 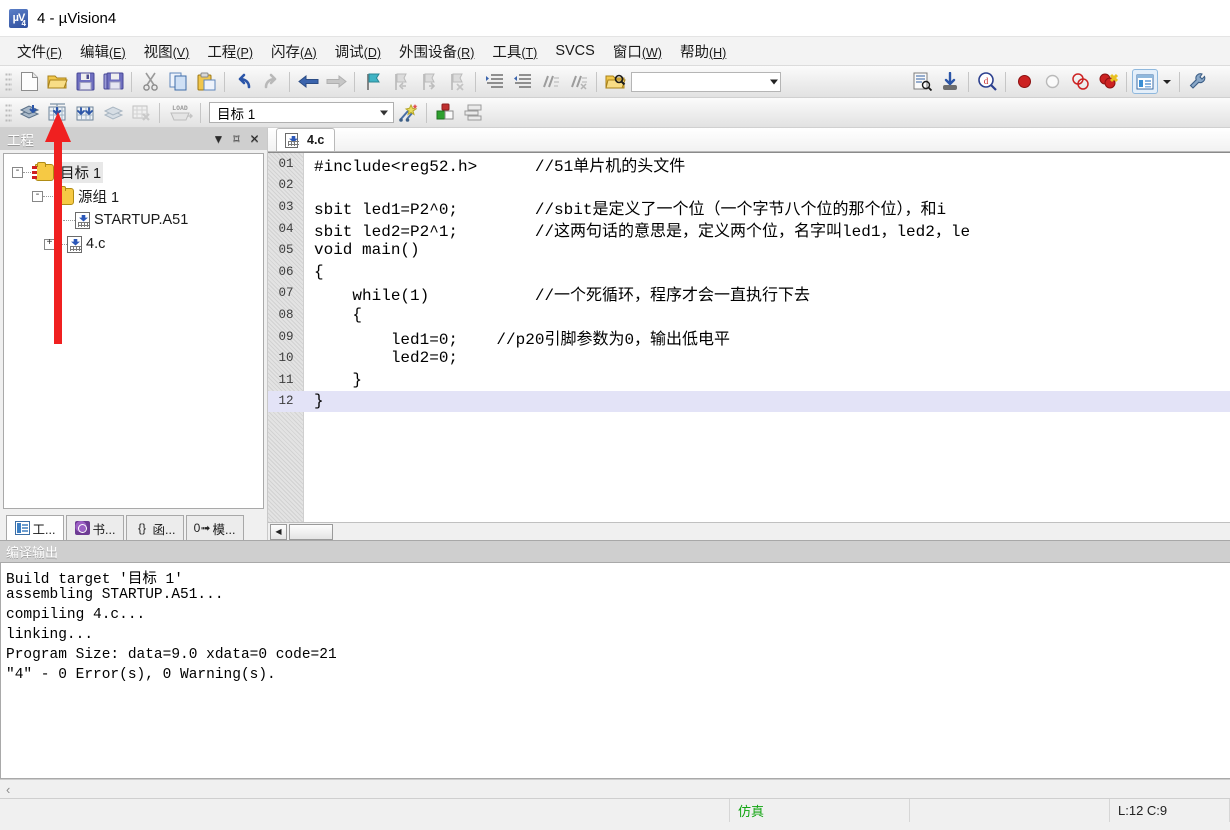 What do you see at coordinates (218, 139) in the screenshot?
I see `chevron-down-icon: ▼` at bounding box center [218, 139].